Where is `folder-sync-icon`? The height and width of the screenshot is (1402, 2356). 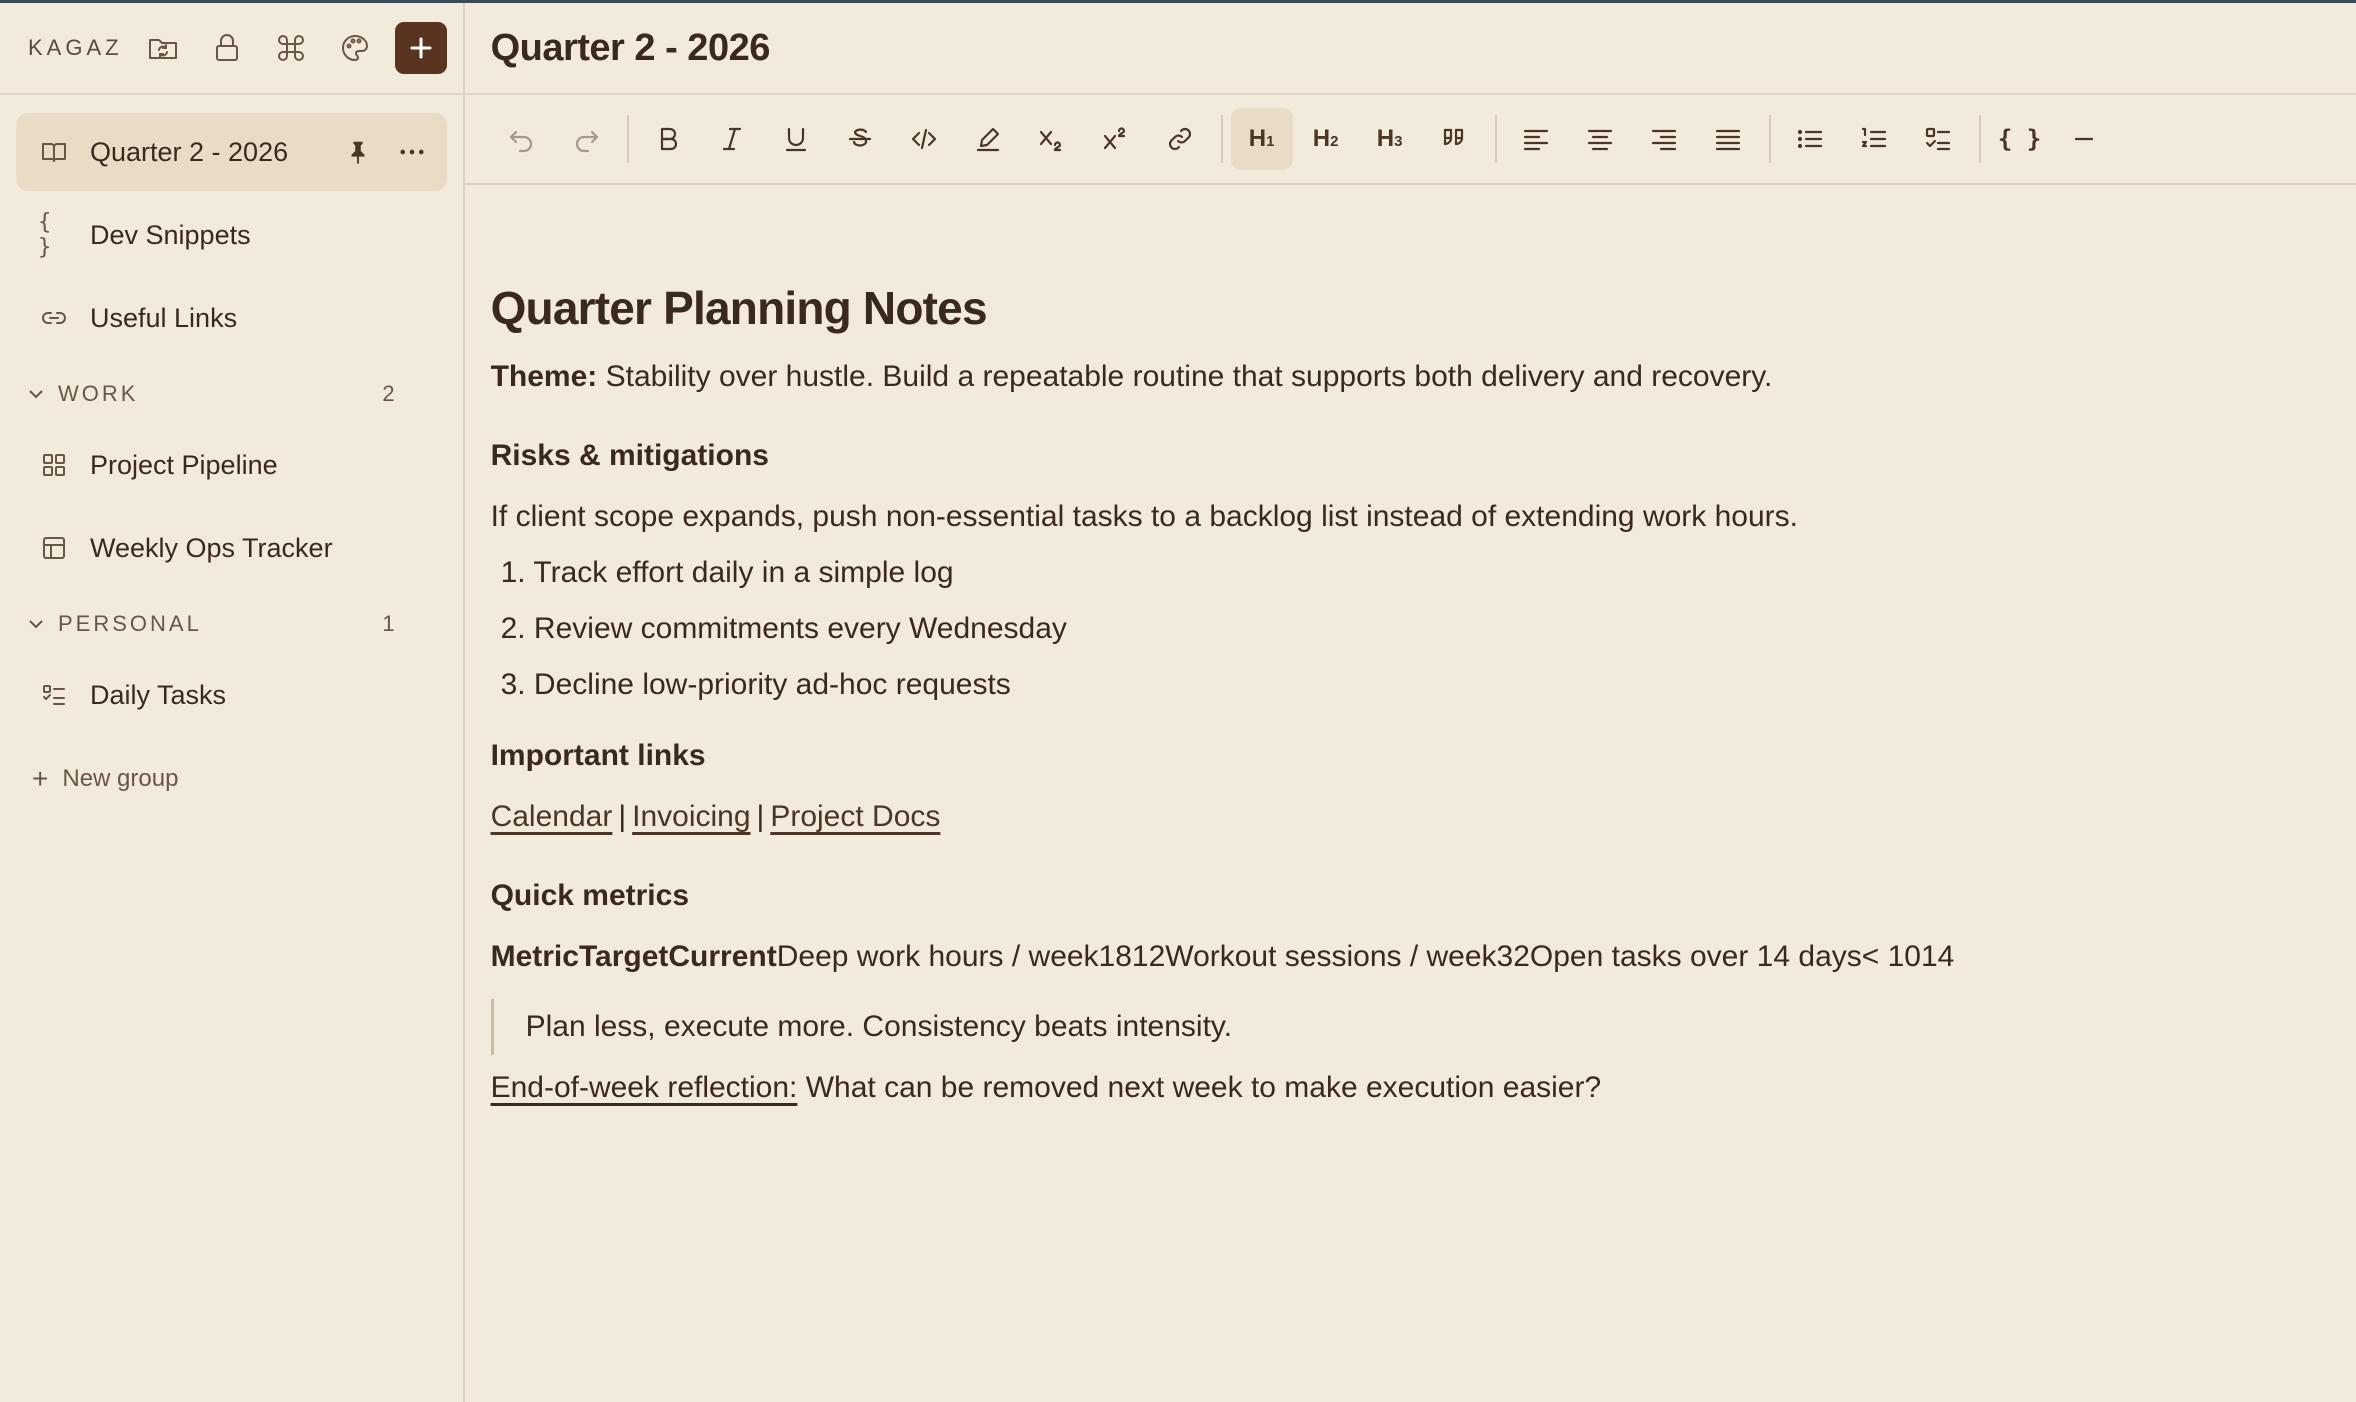
folder-sync-icon is located at coordinates (163, 48).